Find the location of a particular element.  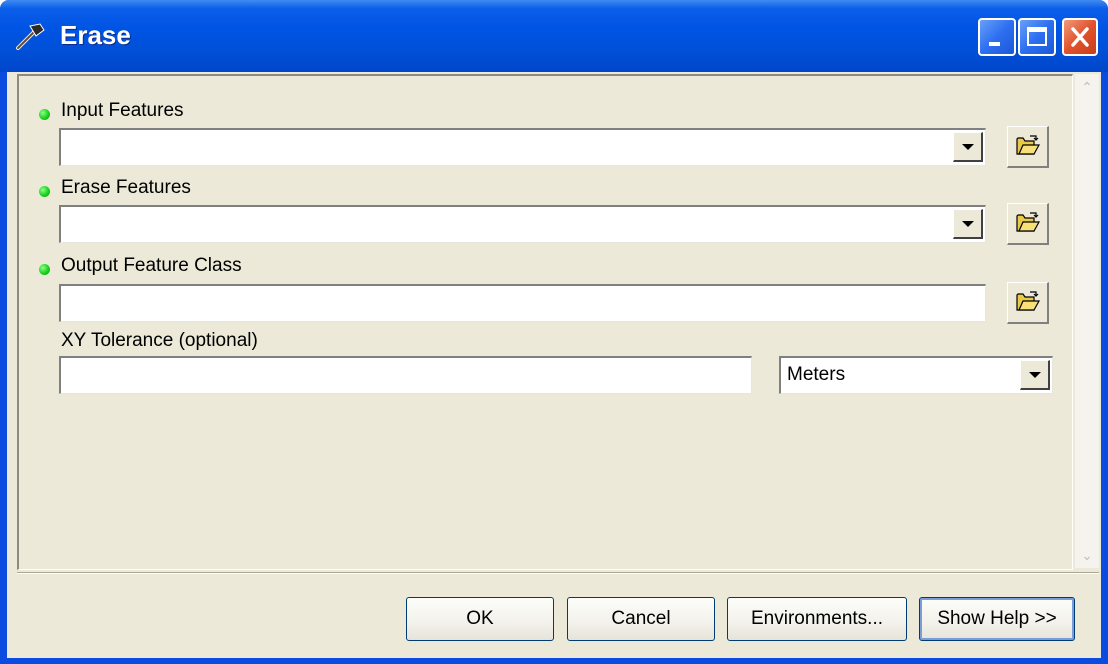

output-feature-class-input is located at coordinates (523, 303).